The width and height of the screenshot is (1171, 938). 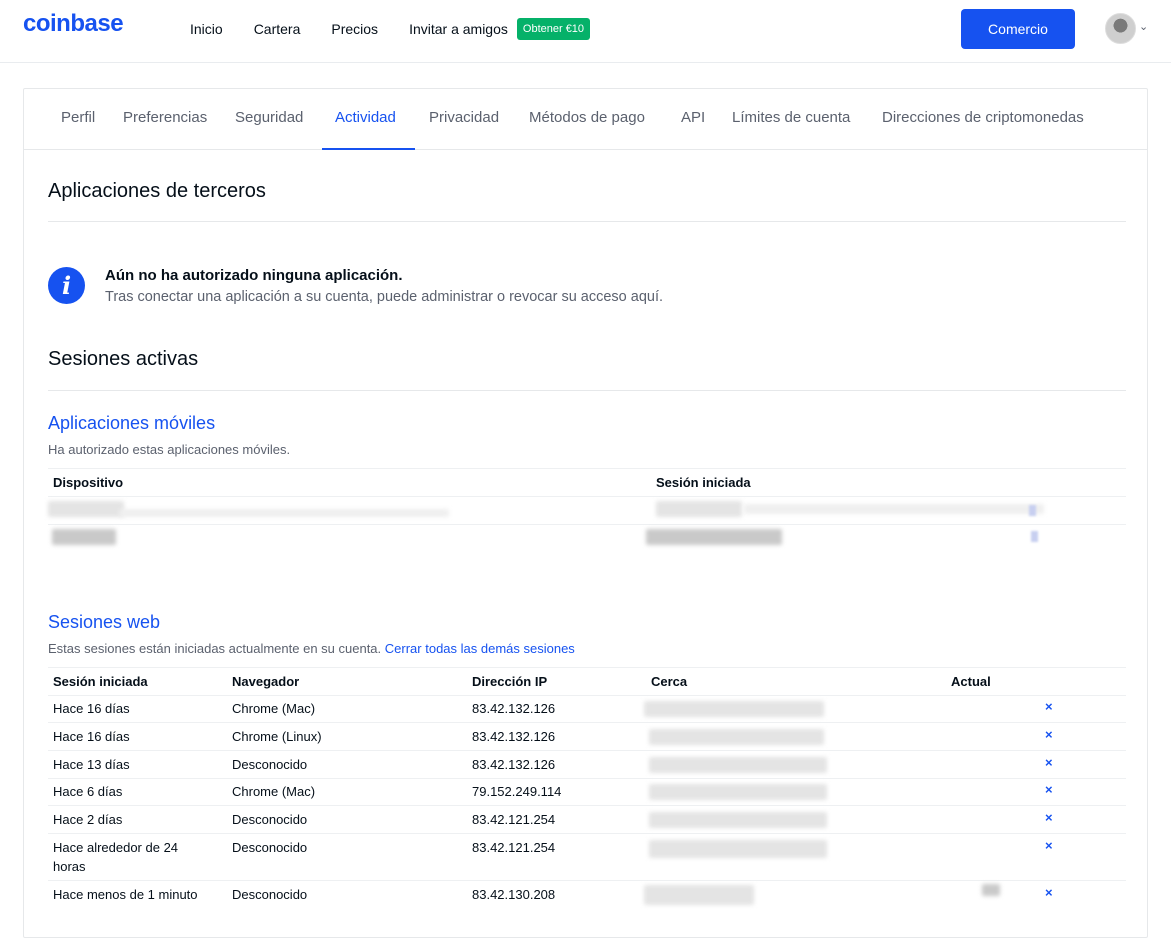 What do you see at coordinates (553, 29) in the screenshot?
I see `promo-badge: Obtener €10` at bounding box center [553, 29].